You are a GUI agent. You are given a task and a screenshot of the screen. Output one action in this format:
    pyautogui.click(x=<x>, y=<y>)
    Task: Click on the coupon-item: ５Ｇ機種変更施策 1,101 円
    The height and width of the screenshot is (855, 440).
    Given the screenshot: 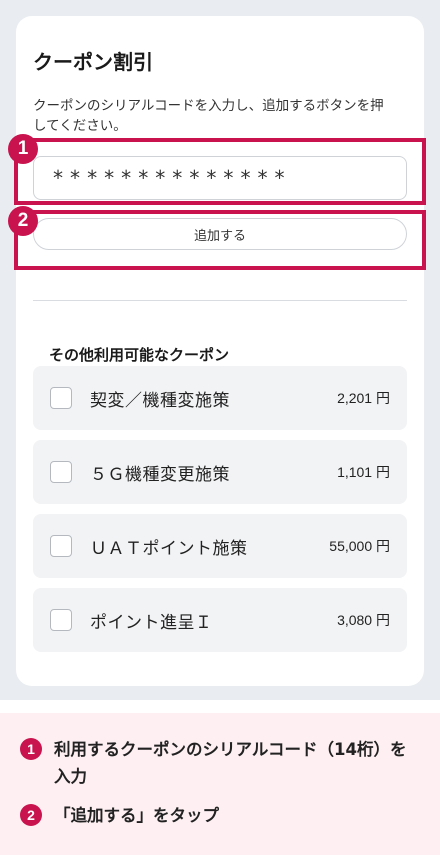 What is the action you would take?
    pyautogui.click(x=220, y=472)
    